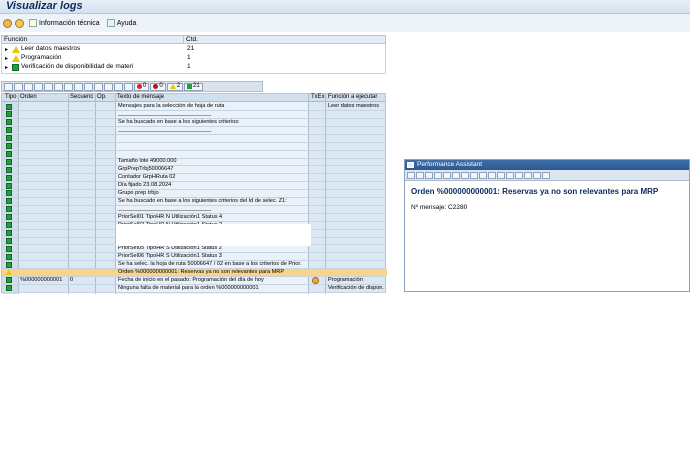  What do you see at coordinates (492, 175) in the screenshot?
I see `edit-icon` at bounding box center [492, 175].